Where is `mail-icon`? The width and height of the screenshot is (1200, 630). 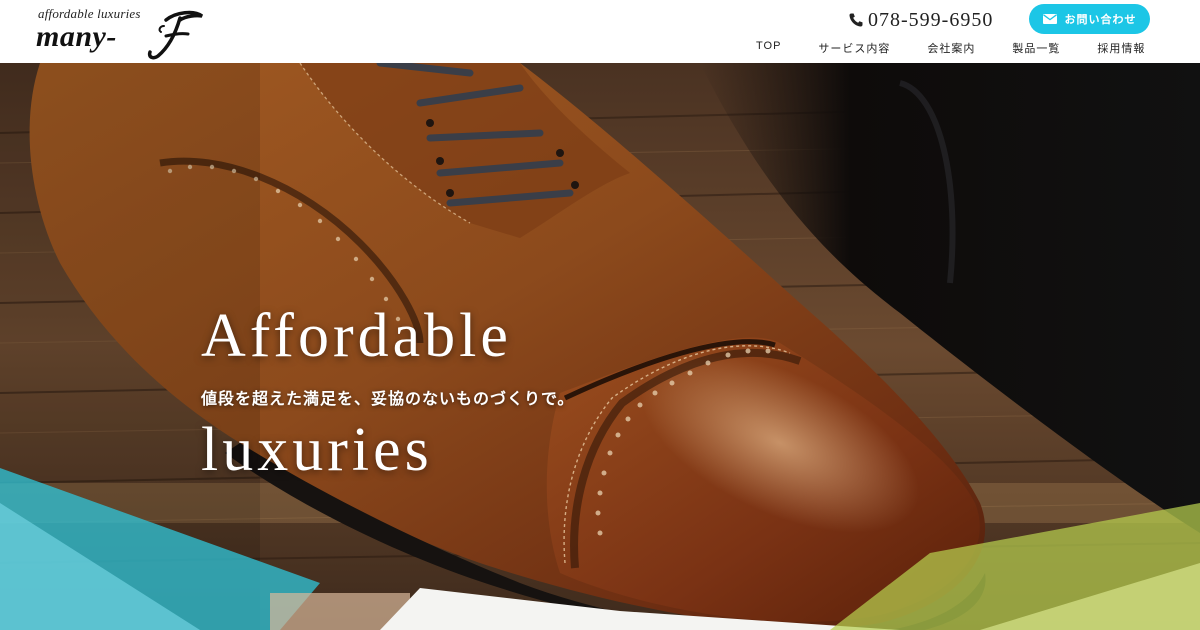 mail-icon is located at coordinates (1049, 19).